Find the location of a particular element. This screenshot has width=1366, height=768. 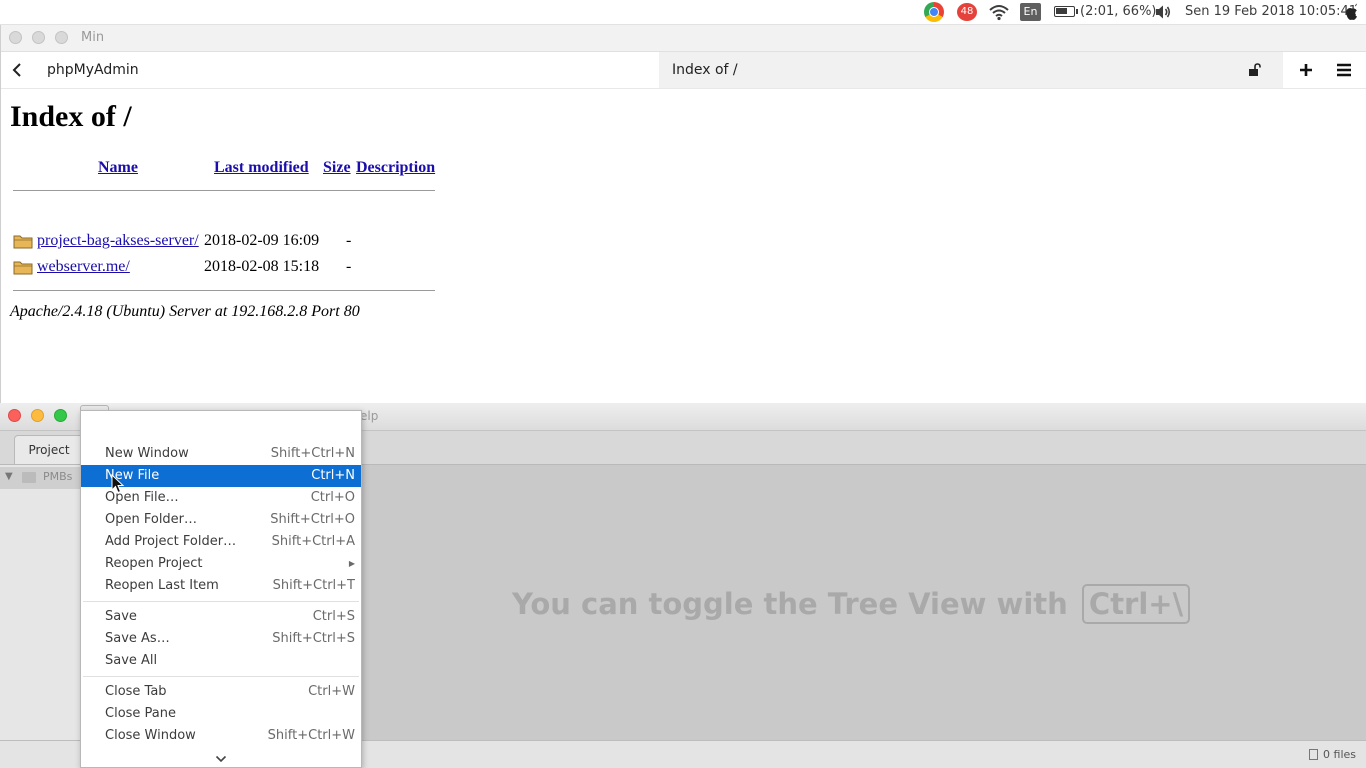

status-files: 0 files is located at coordinates (1332, 754).